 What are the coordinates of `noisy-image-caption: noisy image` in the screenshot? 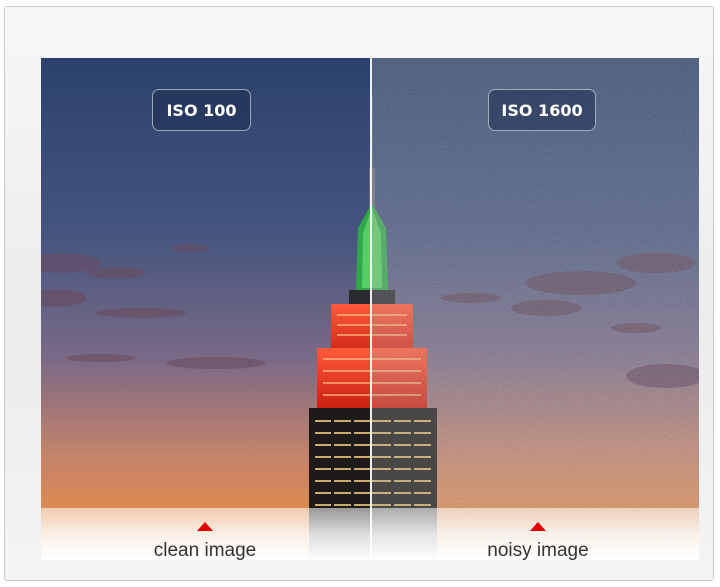 It's located at (538, 541).